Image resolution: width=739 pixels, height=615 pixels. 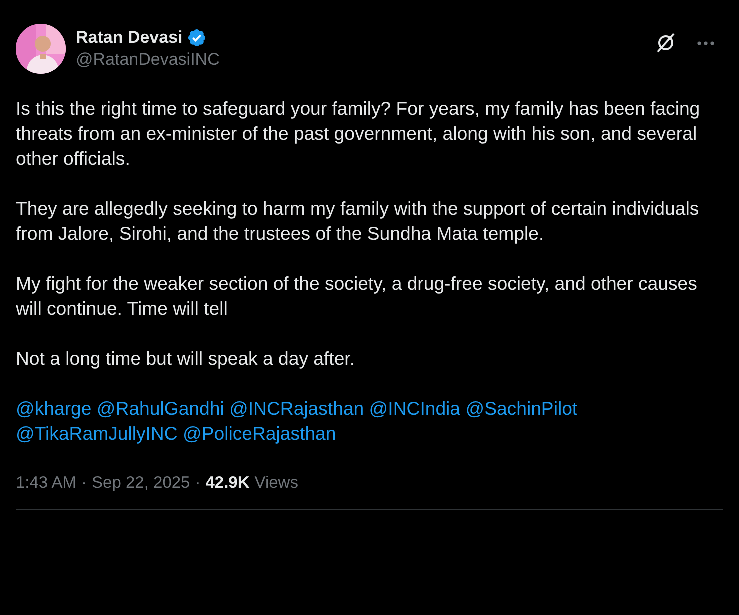 What do you see at coordinates (54, 408) in the screenshot?
I see `mention-link: @kharge` at bounding box center [54, 408].